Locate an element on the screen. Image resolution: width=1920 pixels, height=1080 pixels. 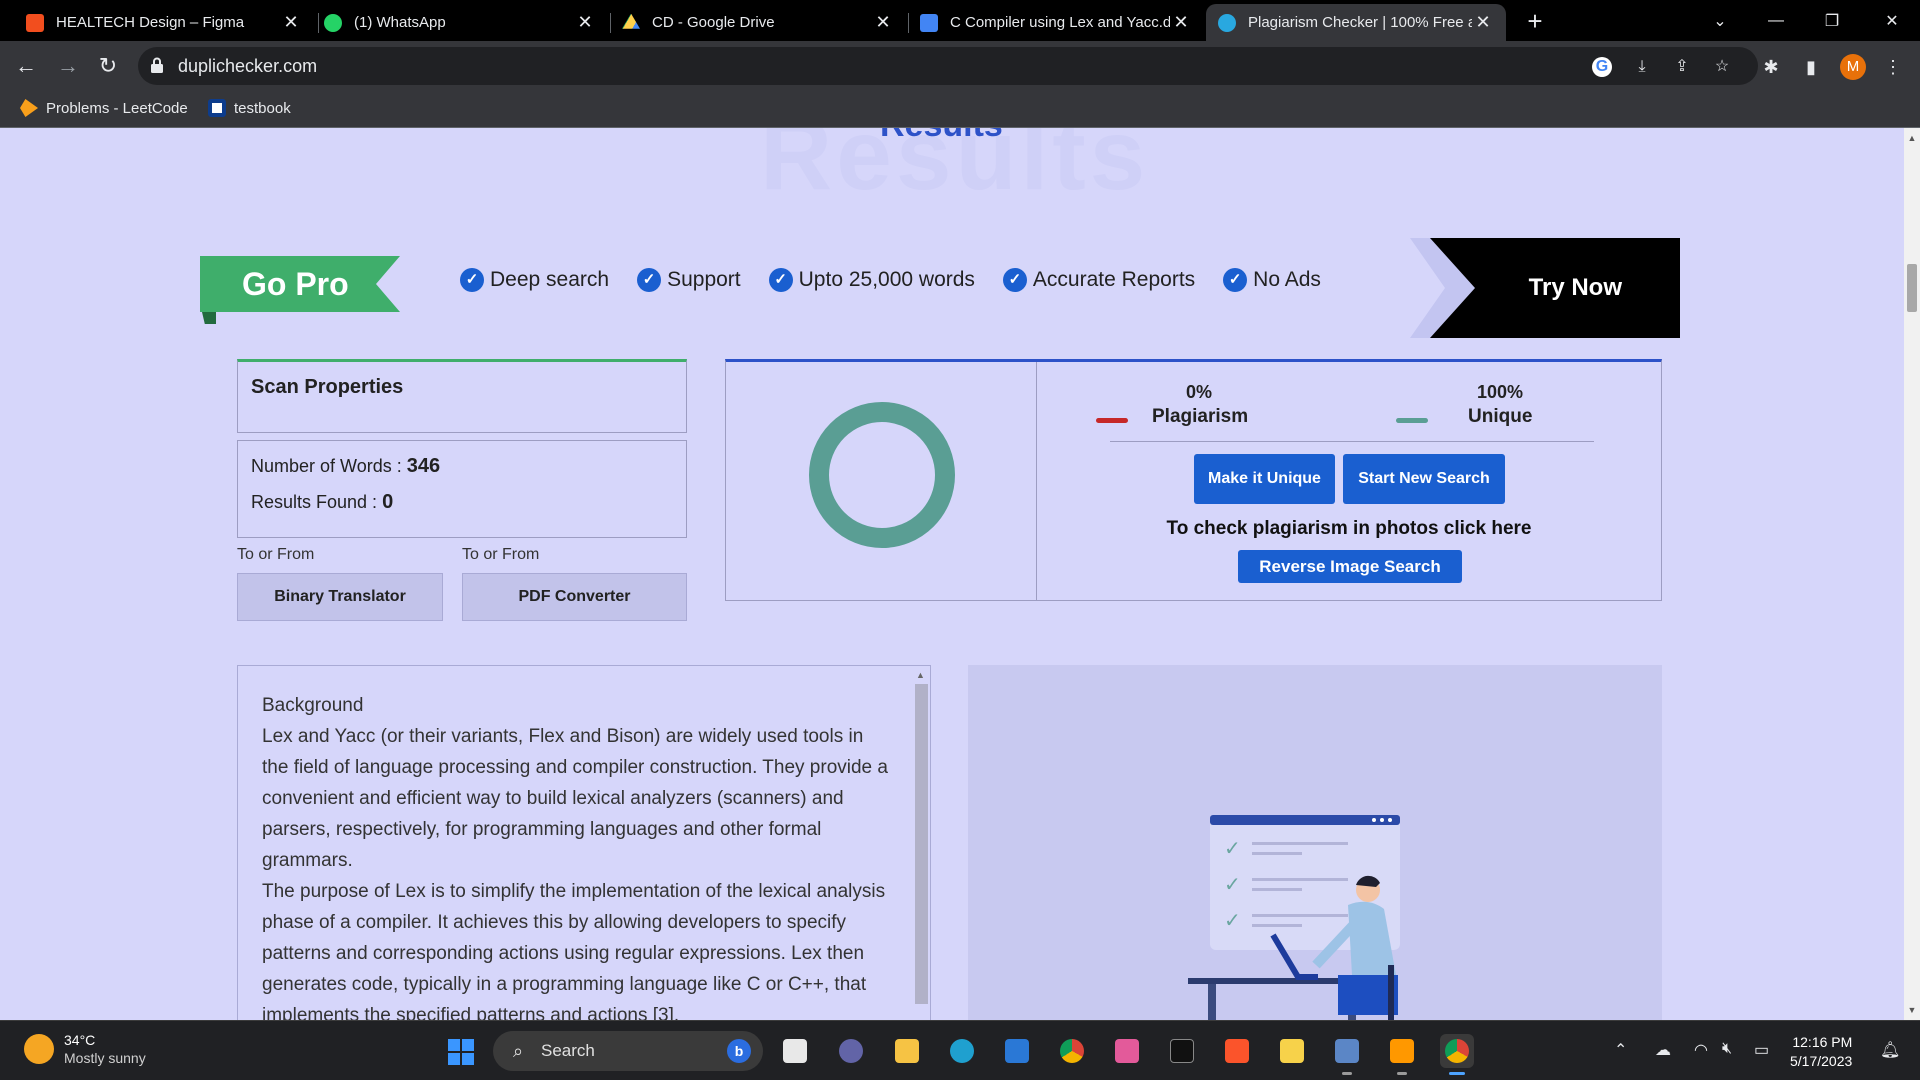
tab-google-docs: C Compiler using Lex and Yacc.do ✕ is located at coordinates (1056, 22).